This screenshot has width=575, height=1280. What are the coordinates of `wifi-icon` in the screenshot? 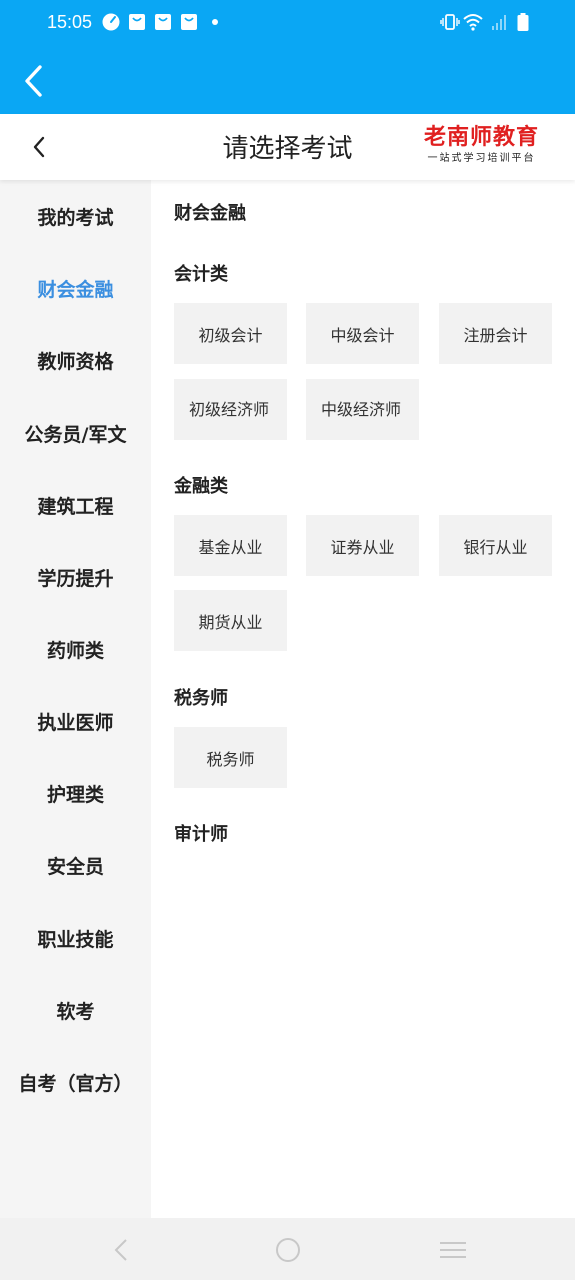 It's located at (473, 22).